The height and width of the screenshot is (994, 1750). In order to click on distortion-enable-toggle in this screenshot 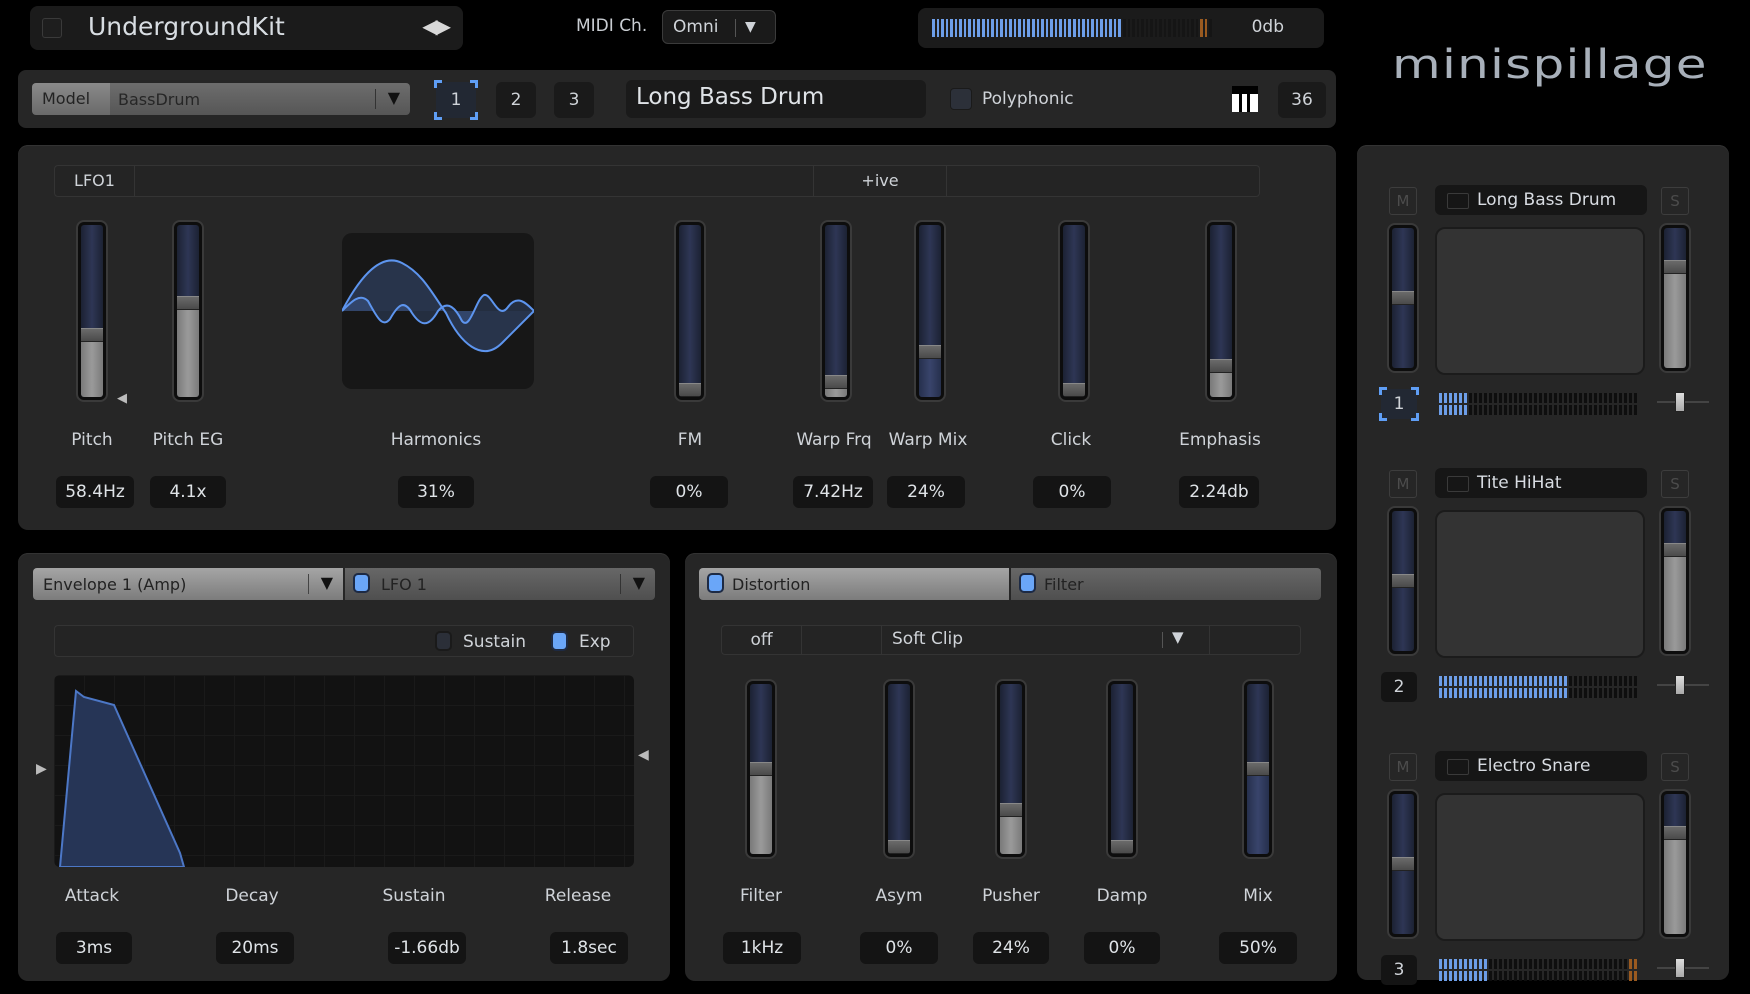, I will do `click(715, 583)`.